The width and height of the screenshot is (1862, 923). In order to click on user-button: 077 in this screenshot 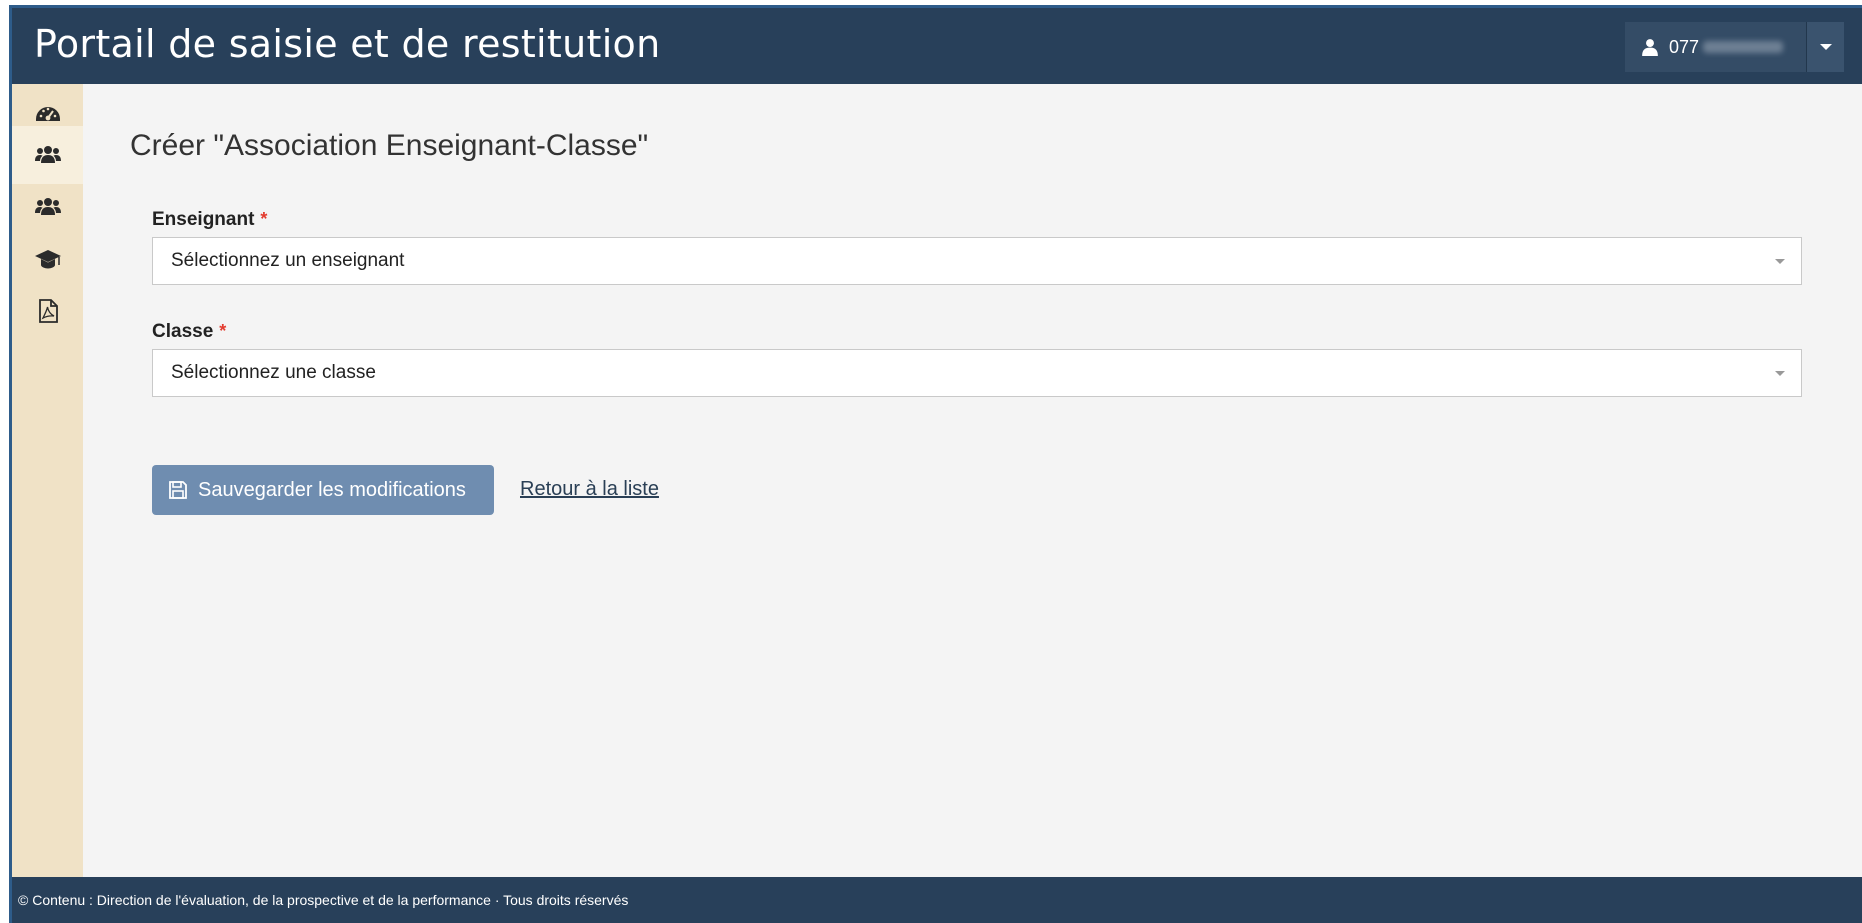, I will do `click(1715, 47)`.